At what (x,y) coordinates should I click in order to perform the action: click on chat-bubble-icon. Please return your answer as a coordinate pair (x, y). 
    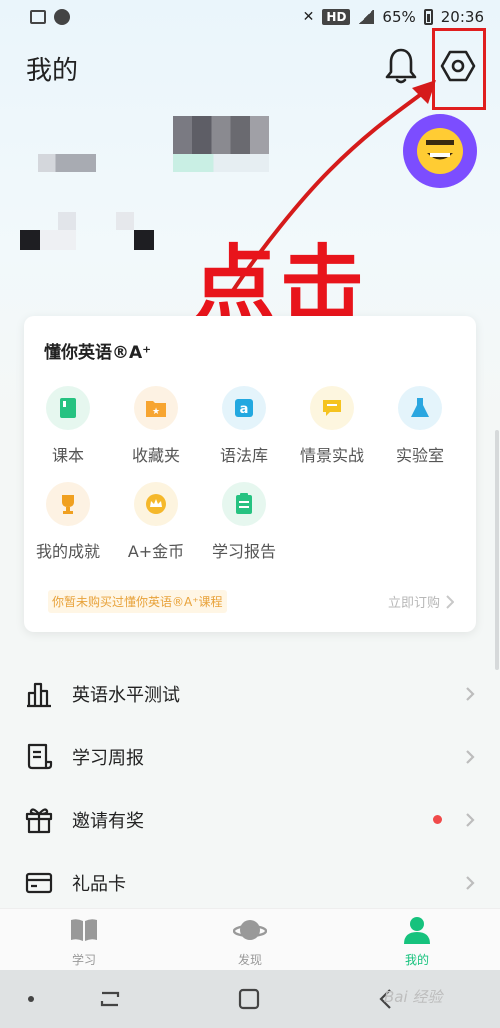
    Looking at the image, I should click on (332, 408).